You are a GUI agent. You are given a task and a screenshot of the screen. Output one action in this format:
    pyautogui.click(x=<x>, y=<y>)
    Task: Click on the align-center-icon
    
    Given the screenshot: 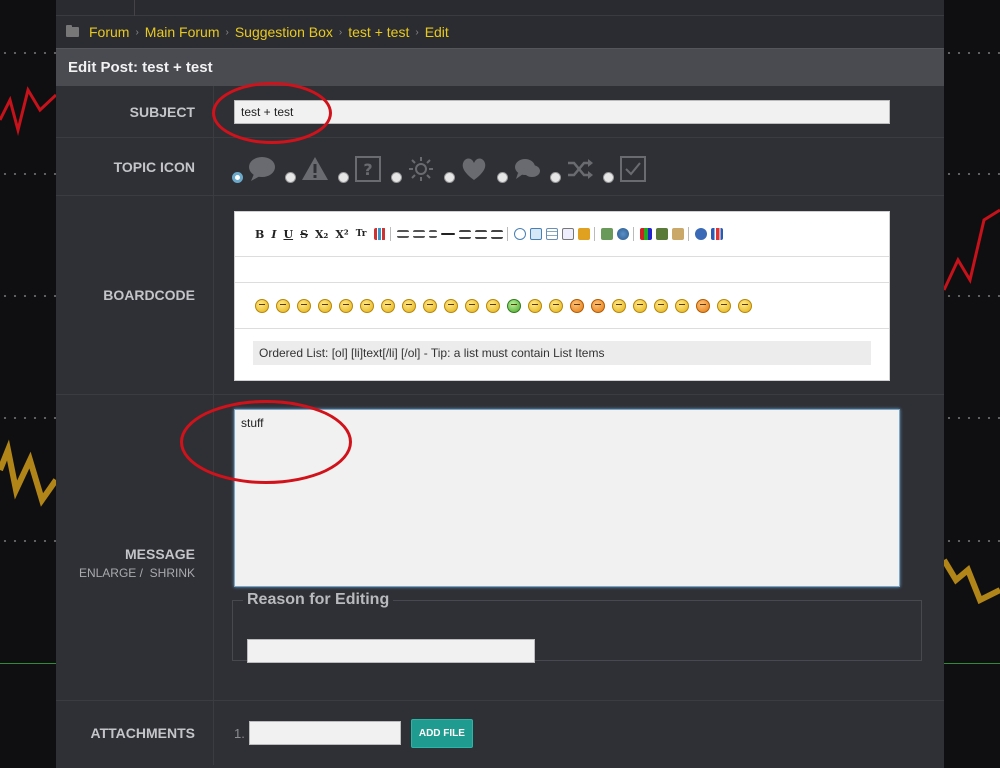 What is the action you would take?
    pyautogui.click(x=480, y=234)
    